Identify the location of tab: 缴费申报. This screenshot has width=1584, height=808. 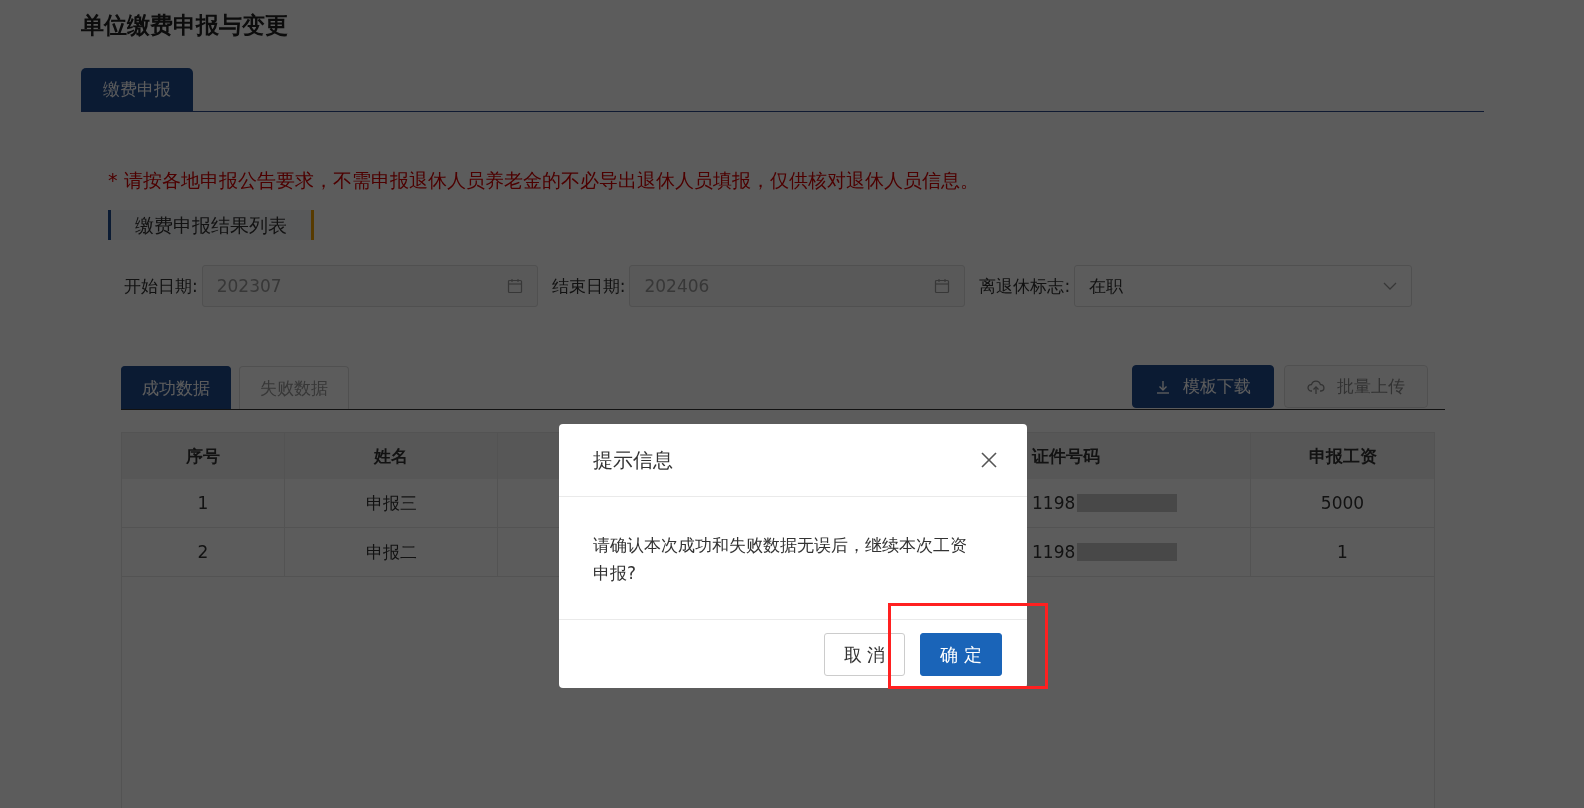
(137, 89).